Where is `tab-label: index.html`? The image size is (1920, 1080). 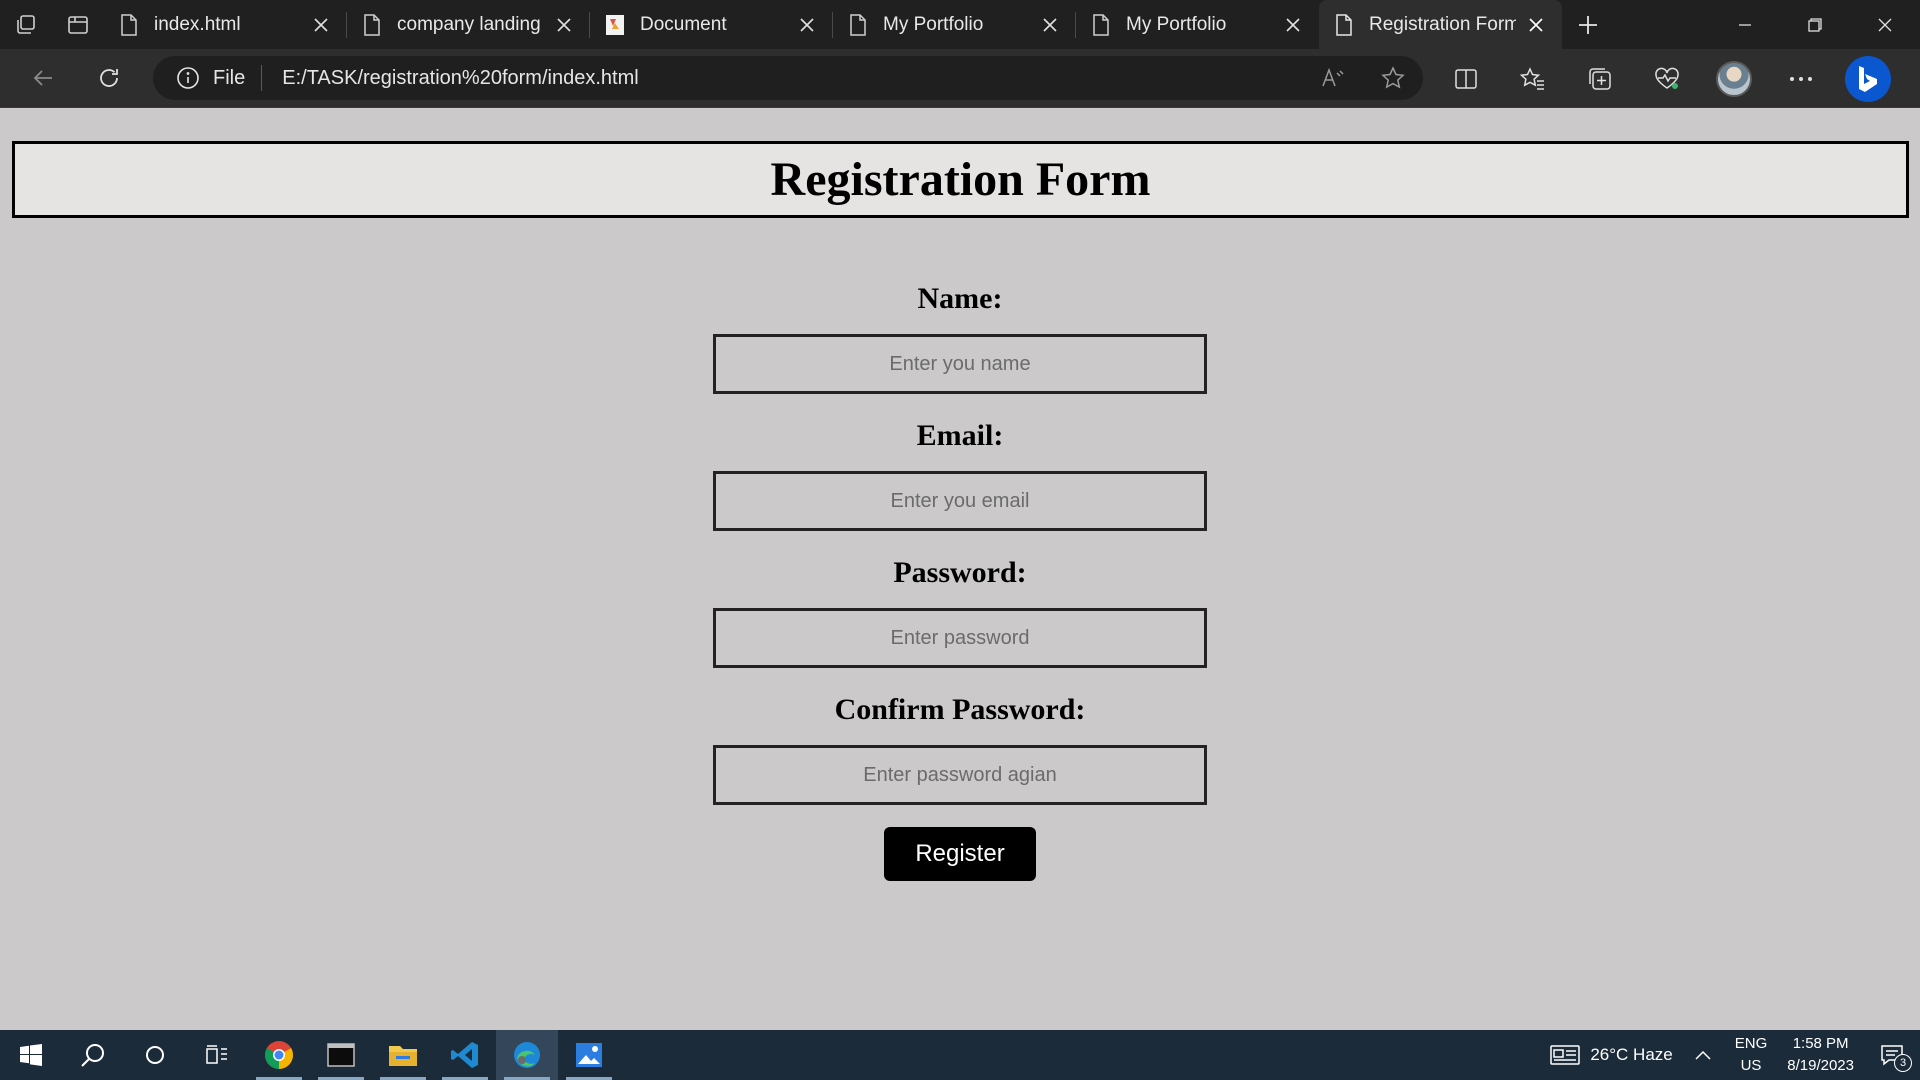
tab-label: index.html is located at coordinates (197, 24).